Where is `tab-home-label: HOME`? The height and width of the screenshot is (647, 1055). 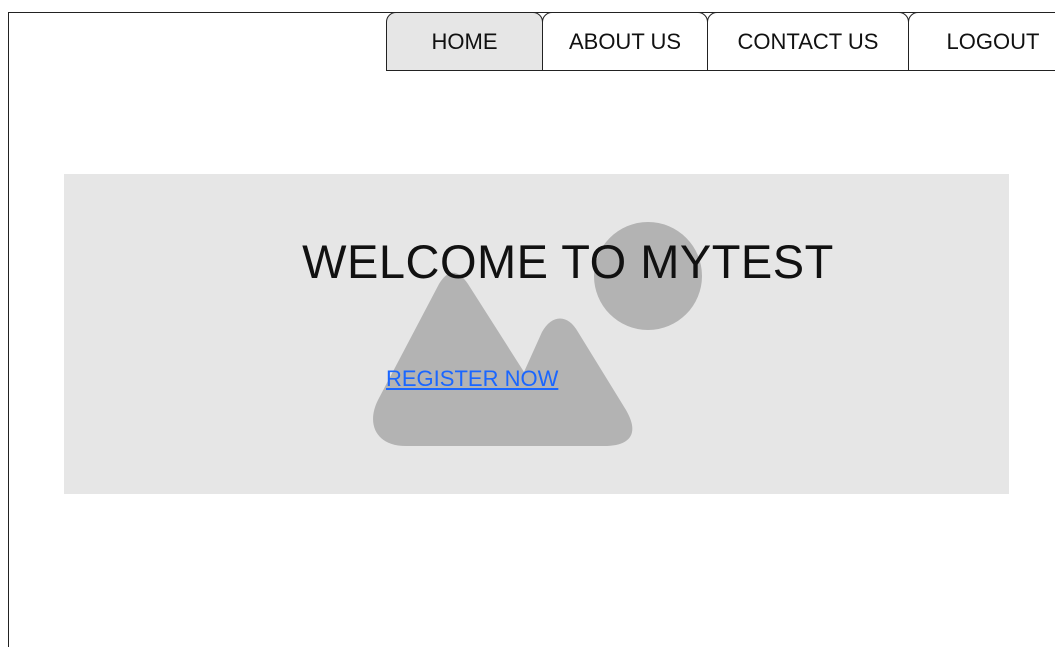 tab-home-label: HOME is located at coordinates (464, 41).